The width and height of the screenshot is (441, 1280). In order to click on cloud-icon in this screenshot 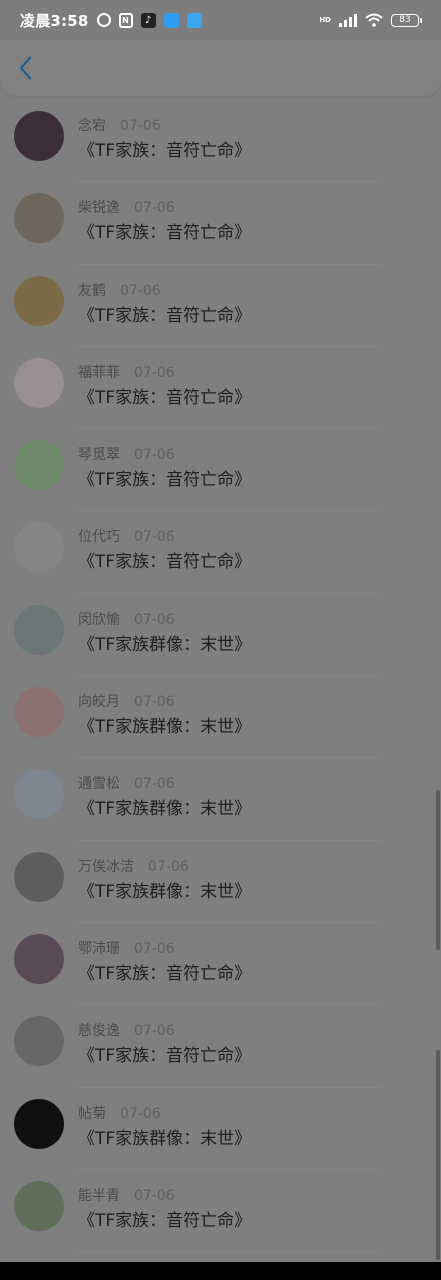, I will do `click(194, 20)`.